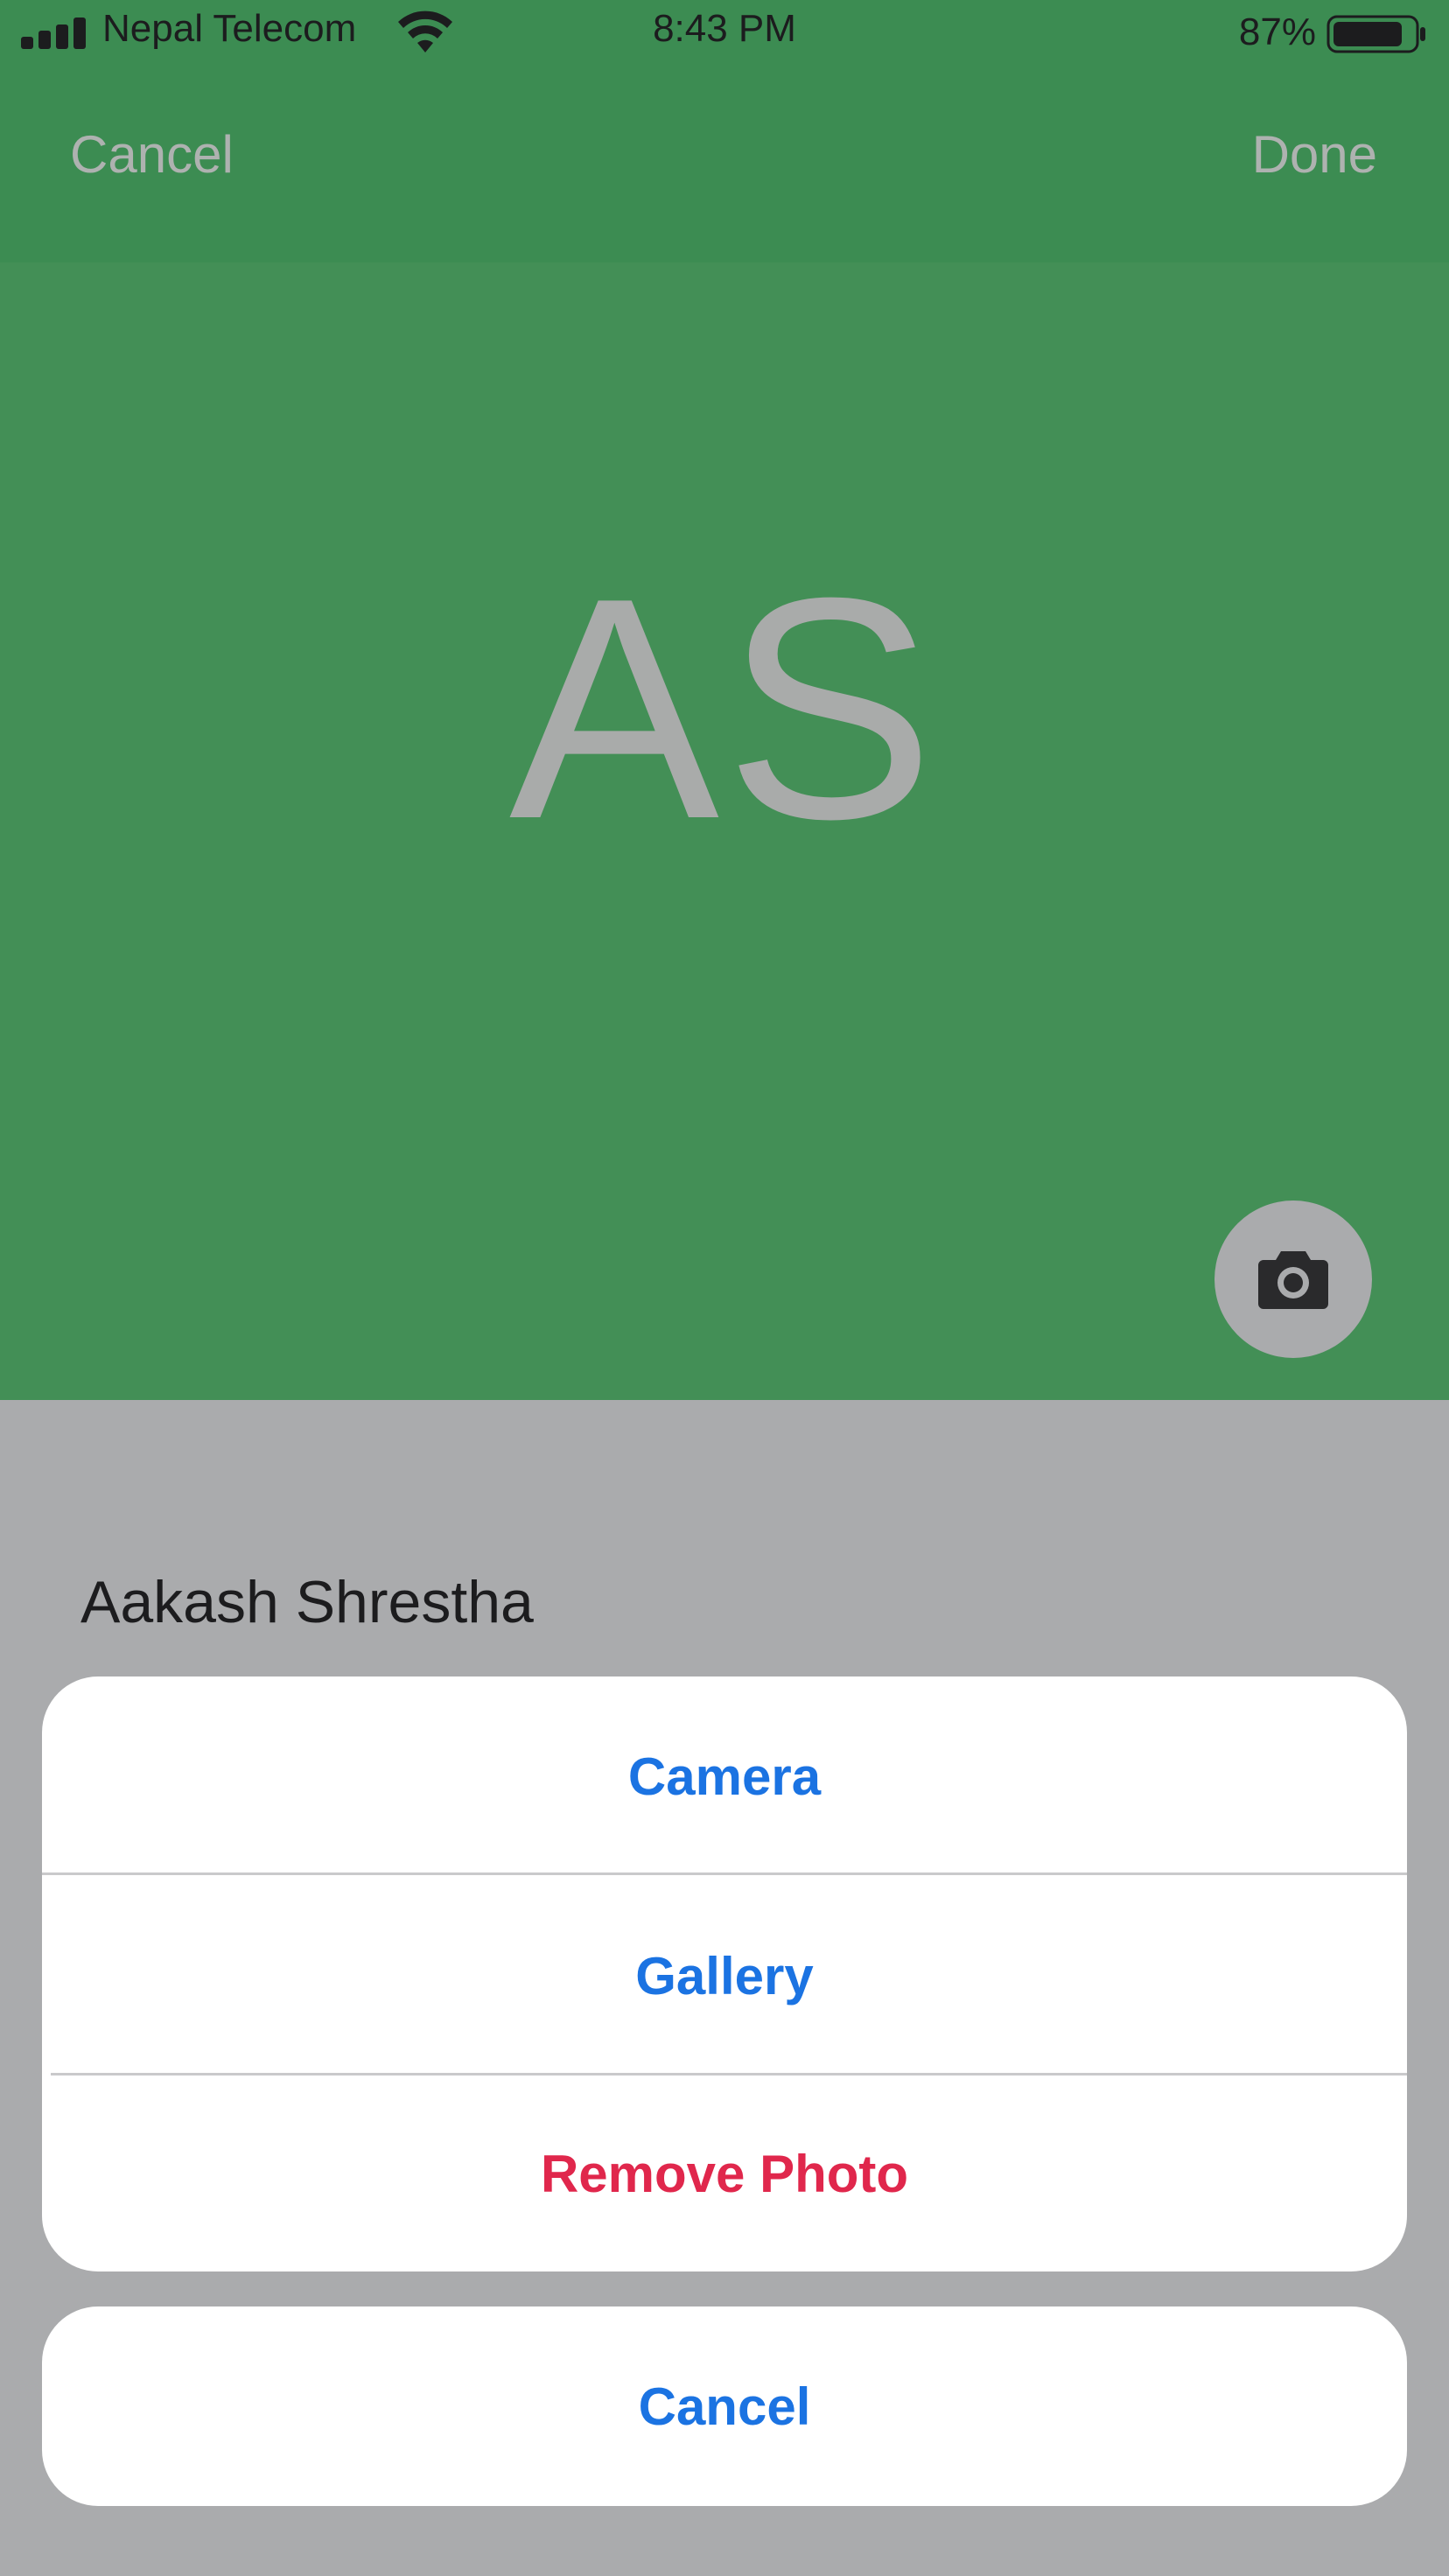  I want to click on done-button: Done, so click(1314, 154).